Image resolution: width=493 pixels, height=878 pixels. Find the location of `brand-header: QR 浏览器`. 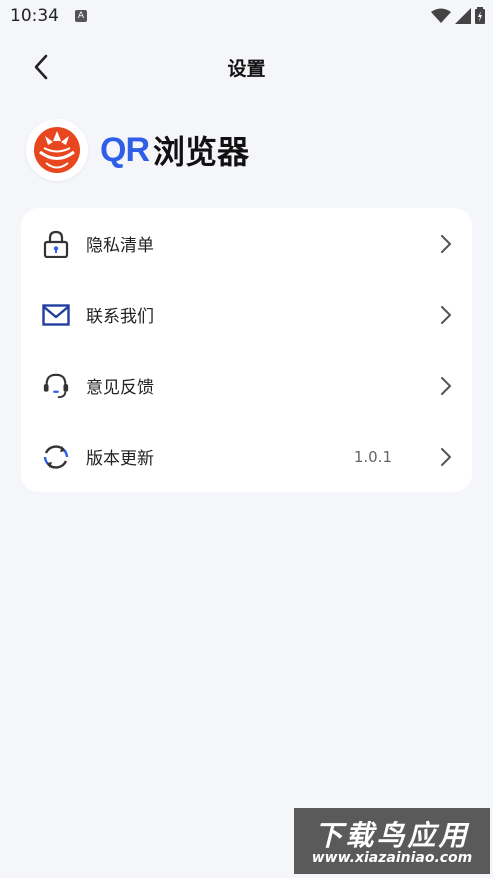

brand-header: QR 浏览器 is located at coordinates (137, 150).